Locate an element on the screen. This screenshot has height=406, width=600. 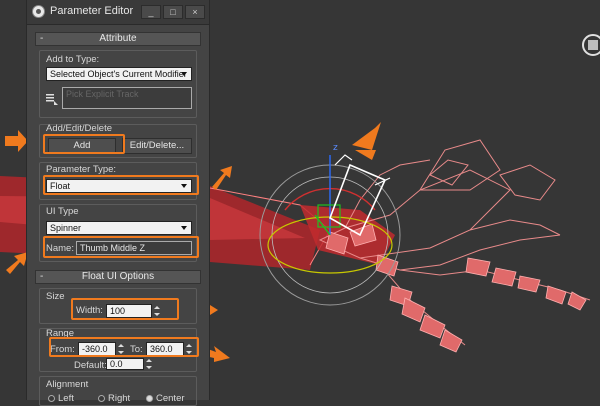
highlight-parameter-type is located at coordinates (121, 185).